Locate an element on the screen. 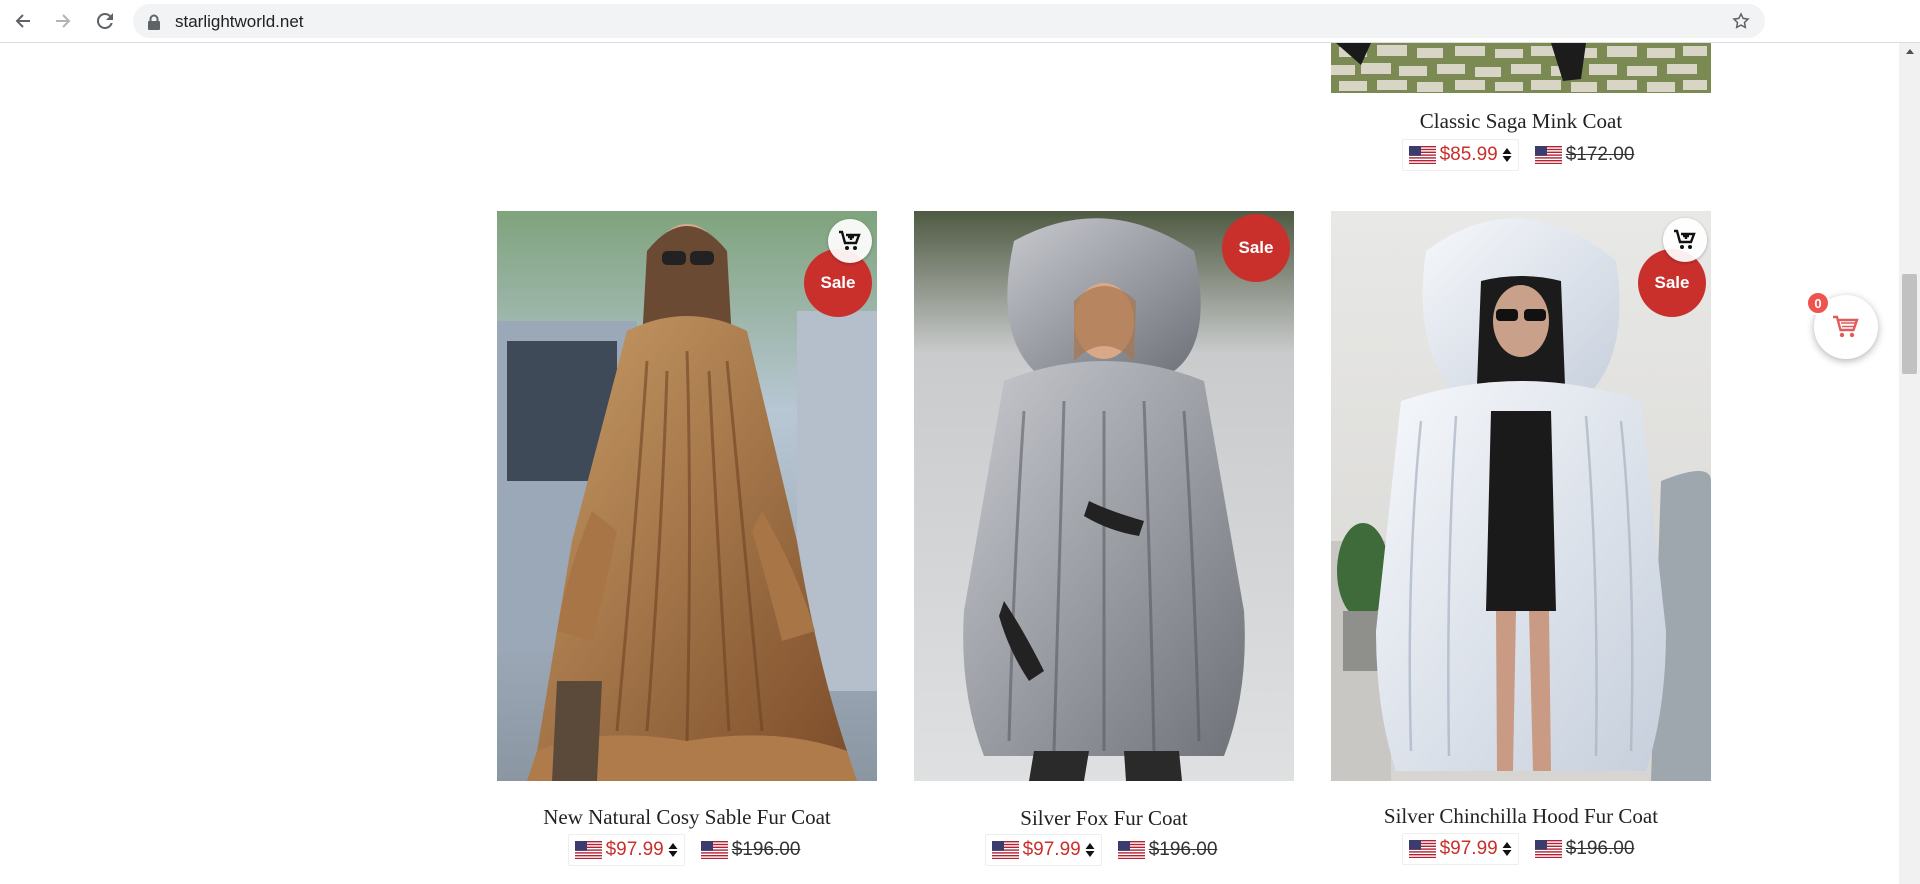 The height and width of the screenshot is (884, 1920). product-title: Classic Saga Mink Coat is located at coordinates (1521, 121).